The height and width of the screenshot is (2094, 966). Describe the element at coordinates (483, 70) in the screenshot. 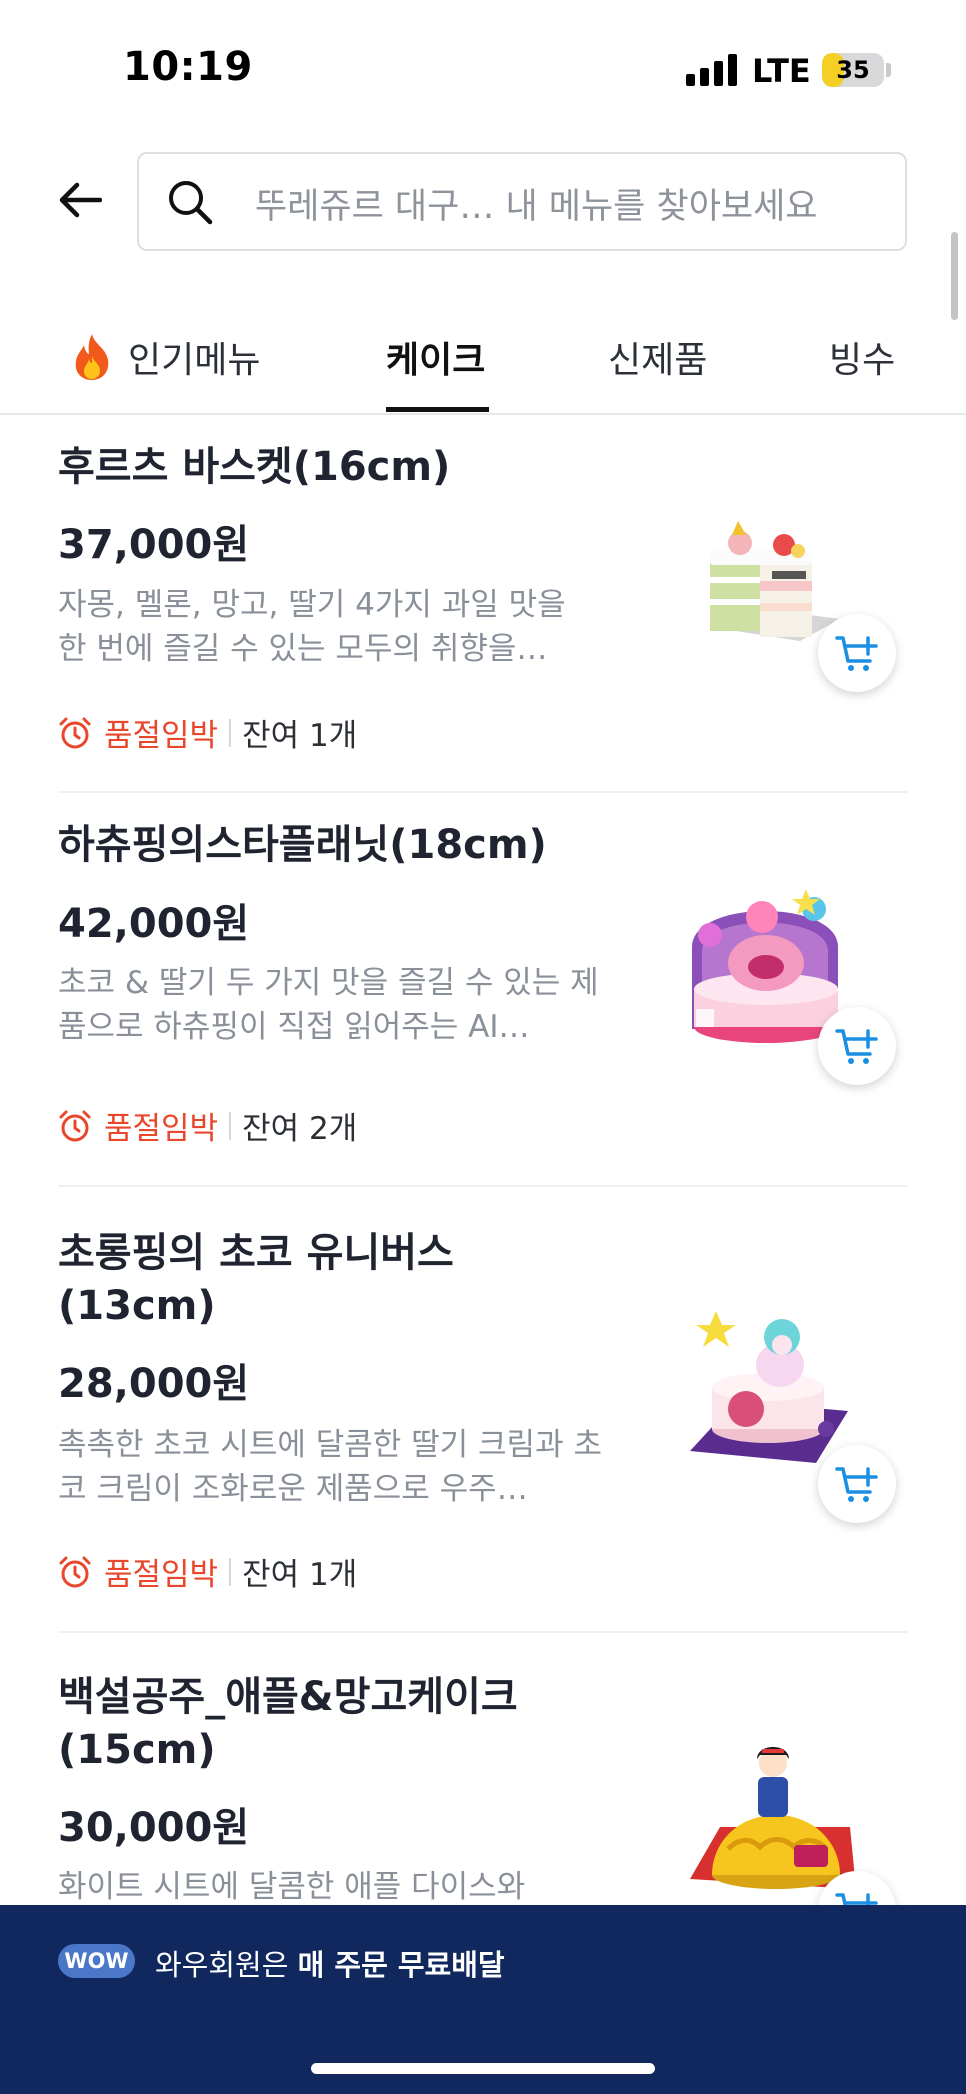

I see `status-bar: 10:19 LTE 35` at that location.